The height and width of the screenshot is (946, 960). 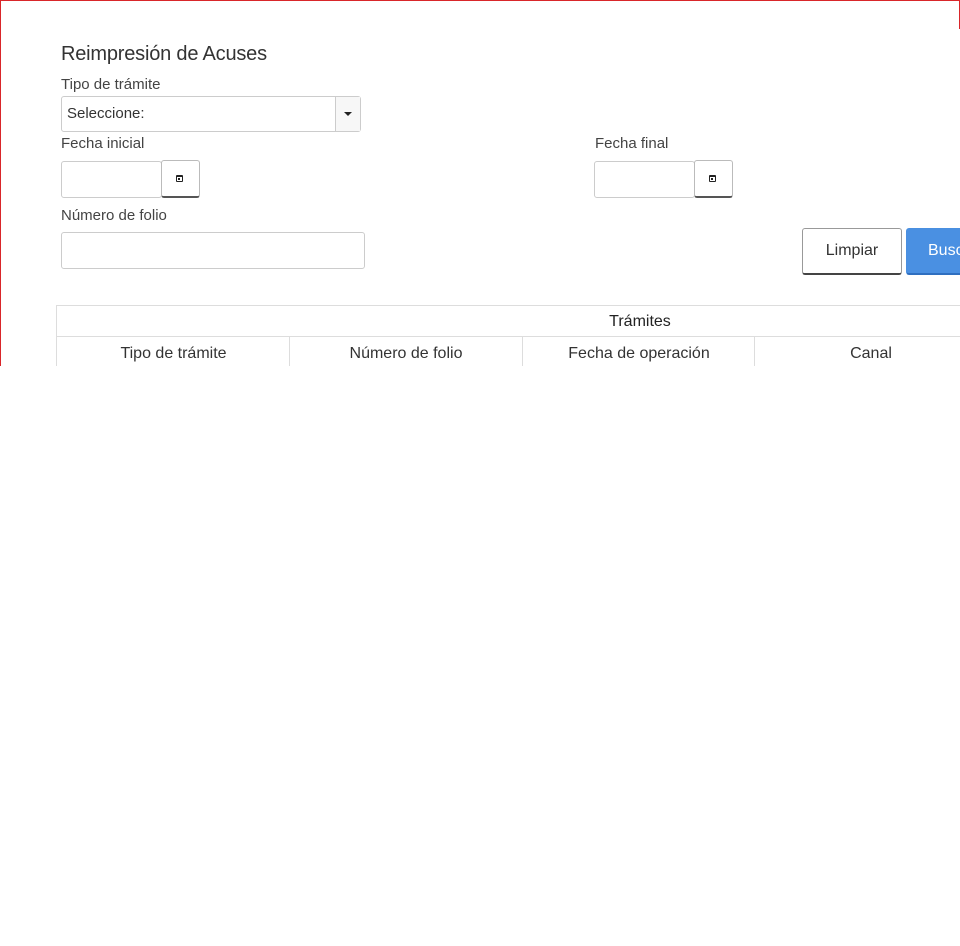 What do you see at coordinates (640, 321) in the screenshot?
I see `table-caption: Trámites` at bounding box center [640, 321].